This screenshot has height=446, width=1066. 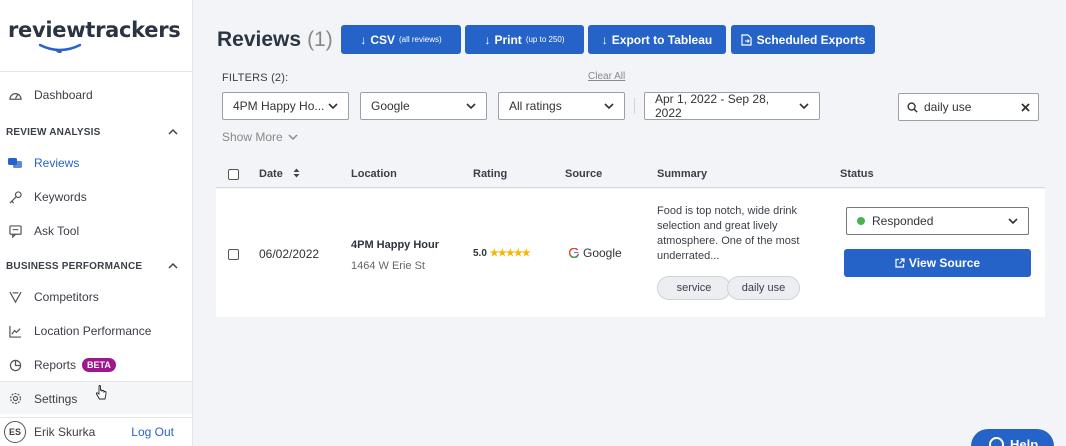 I want to click on button-label: View Source, so click(x=944, y=263).